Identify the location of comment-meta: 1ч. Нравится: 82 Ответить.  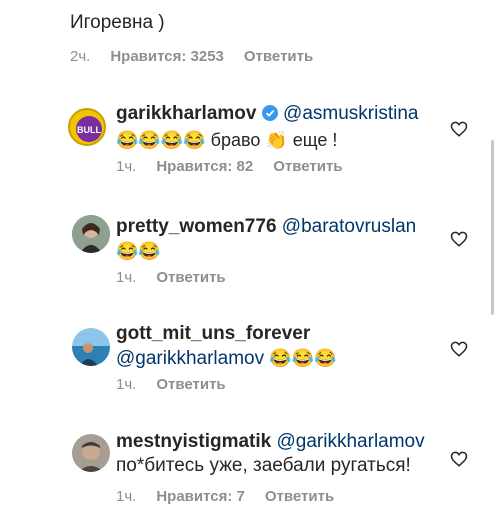
(229, 166).